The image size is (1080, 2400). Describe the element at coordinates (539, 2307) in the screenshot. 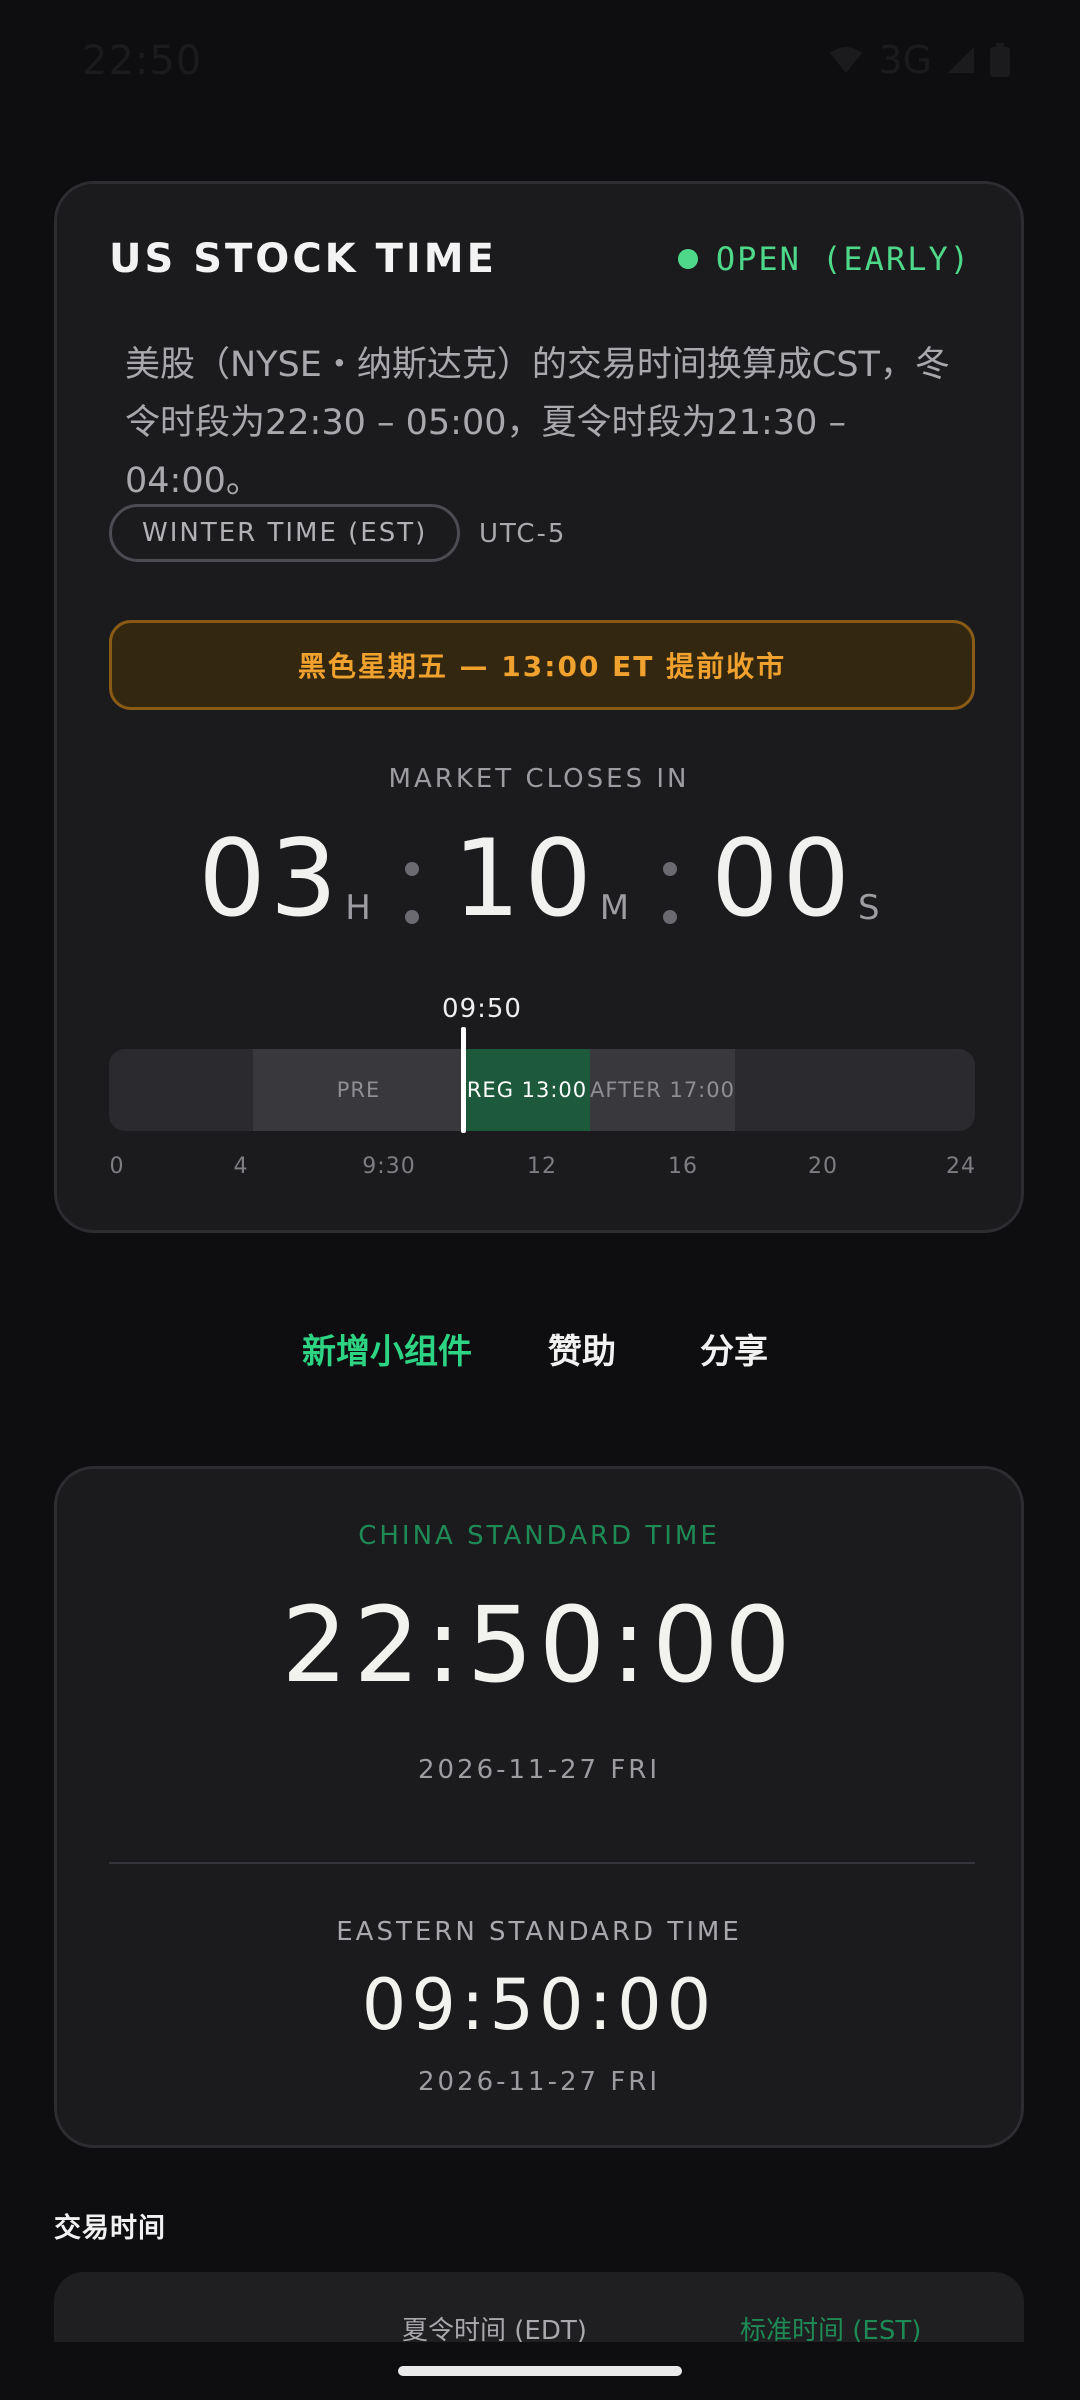

I see `trading-hours-table: 夏令时间 (EDT) 标准时间 (EST)` at that location.